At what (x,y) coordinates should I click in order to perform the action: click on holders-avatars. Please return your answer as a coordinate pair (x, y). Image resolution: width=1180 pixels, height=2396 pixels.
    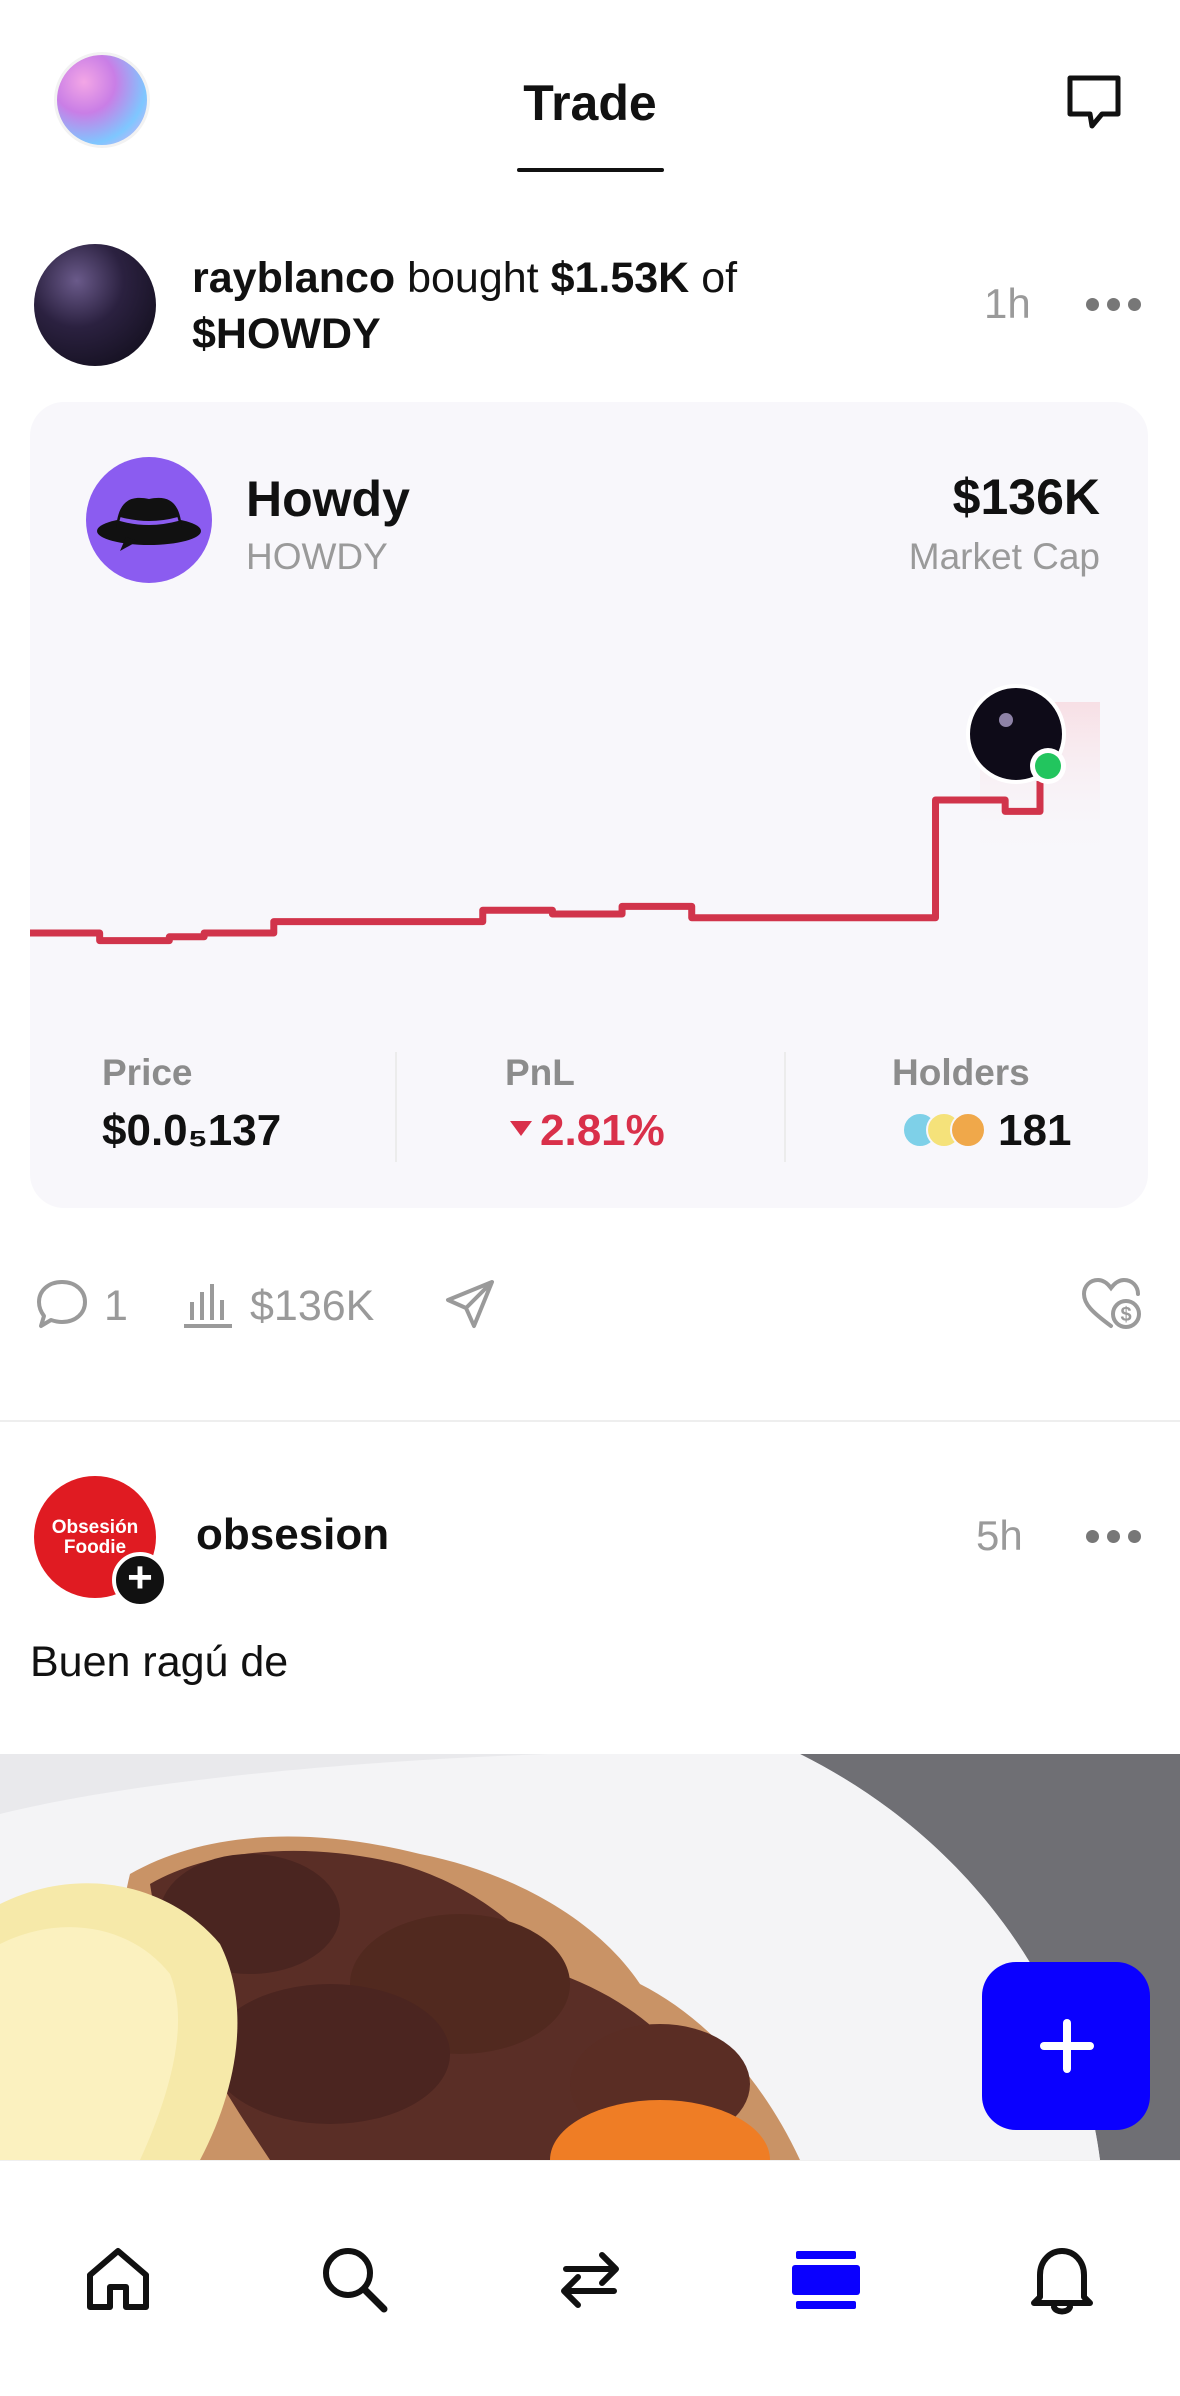
    Looking at the image, I should click on (945, 1130).